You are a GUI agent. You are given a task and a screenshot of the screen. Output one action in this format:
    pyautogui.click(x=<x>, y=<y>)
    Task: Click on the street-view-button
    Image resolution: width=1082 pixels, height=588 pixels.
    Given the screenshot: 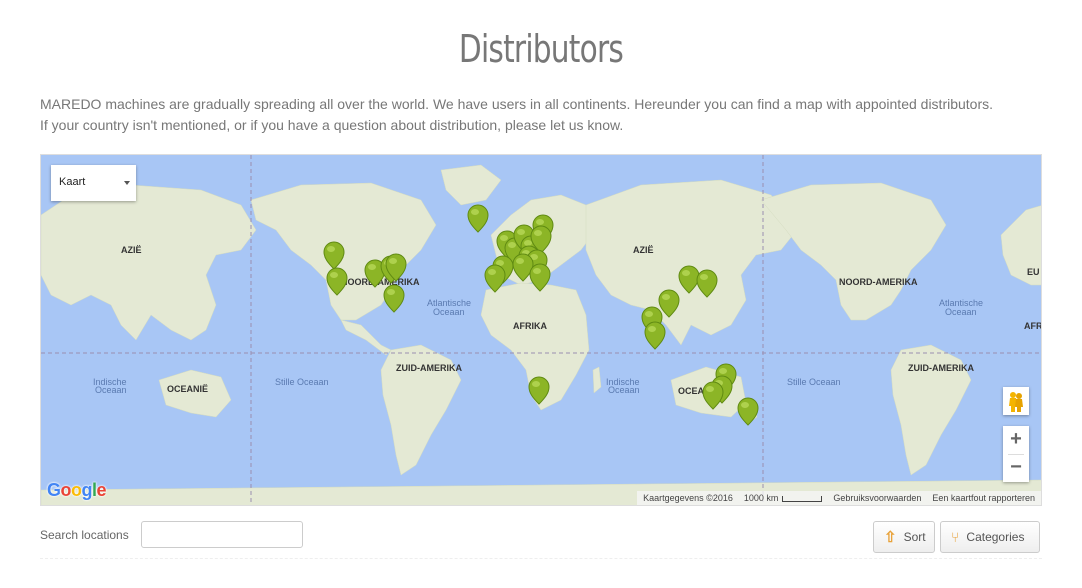 What is the action you would take?
    pyautogui.click(x=1016, y=401)
    